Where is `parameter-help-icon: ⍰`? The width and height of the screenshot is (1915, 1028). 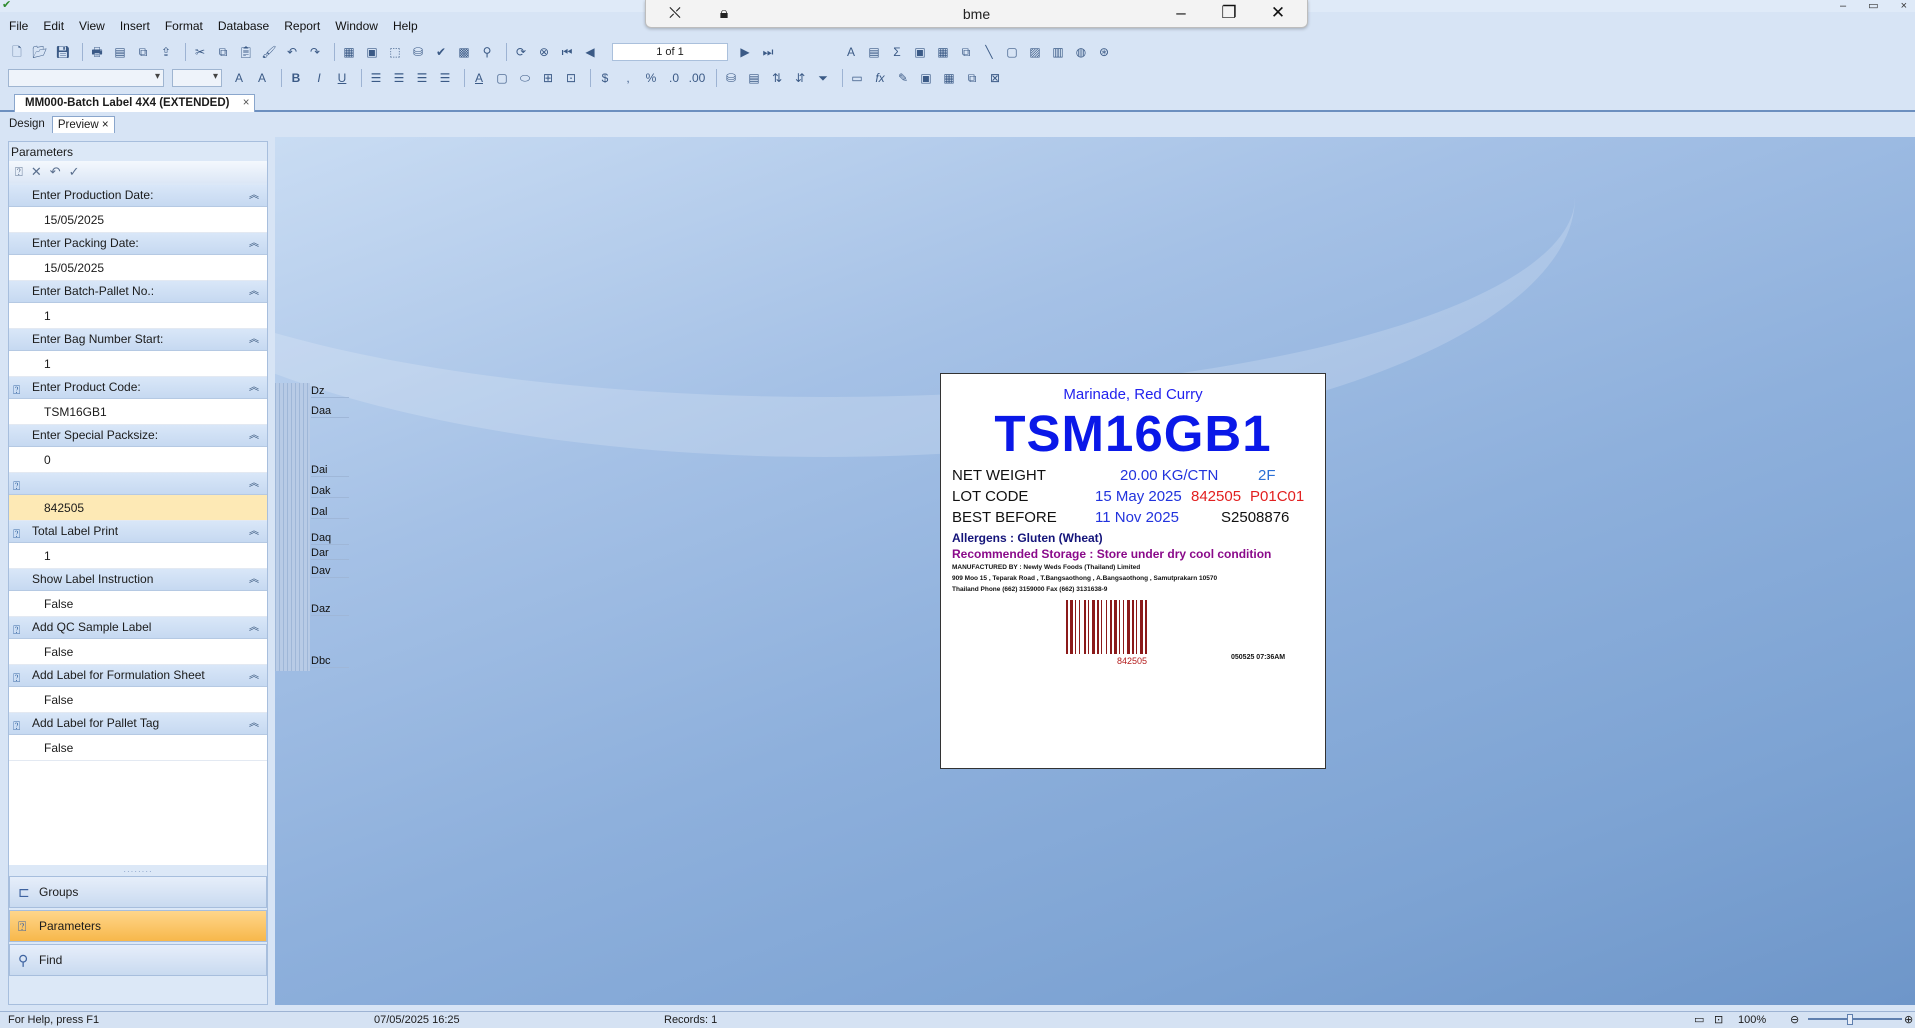
parameter-help-icon: ⍰ is located at coordinates (19, 172).